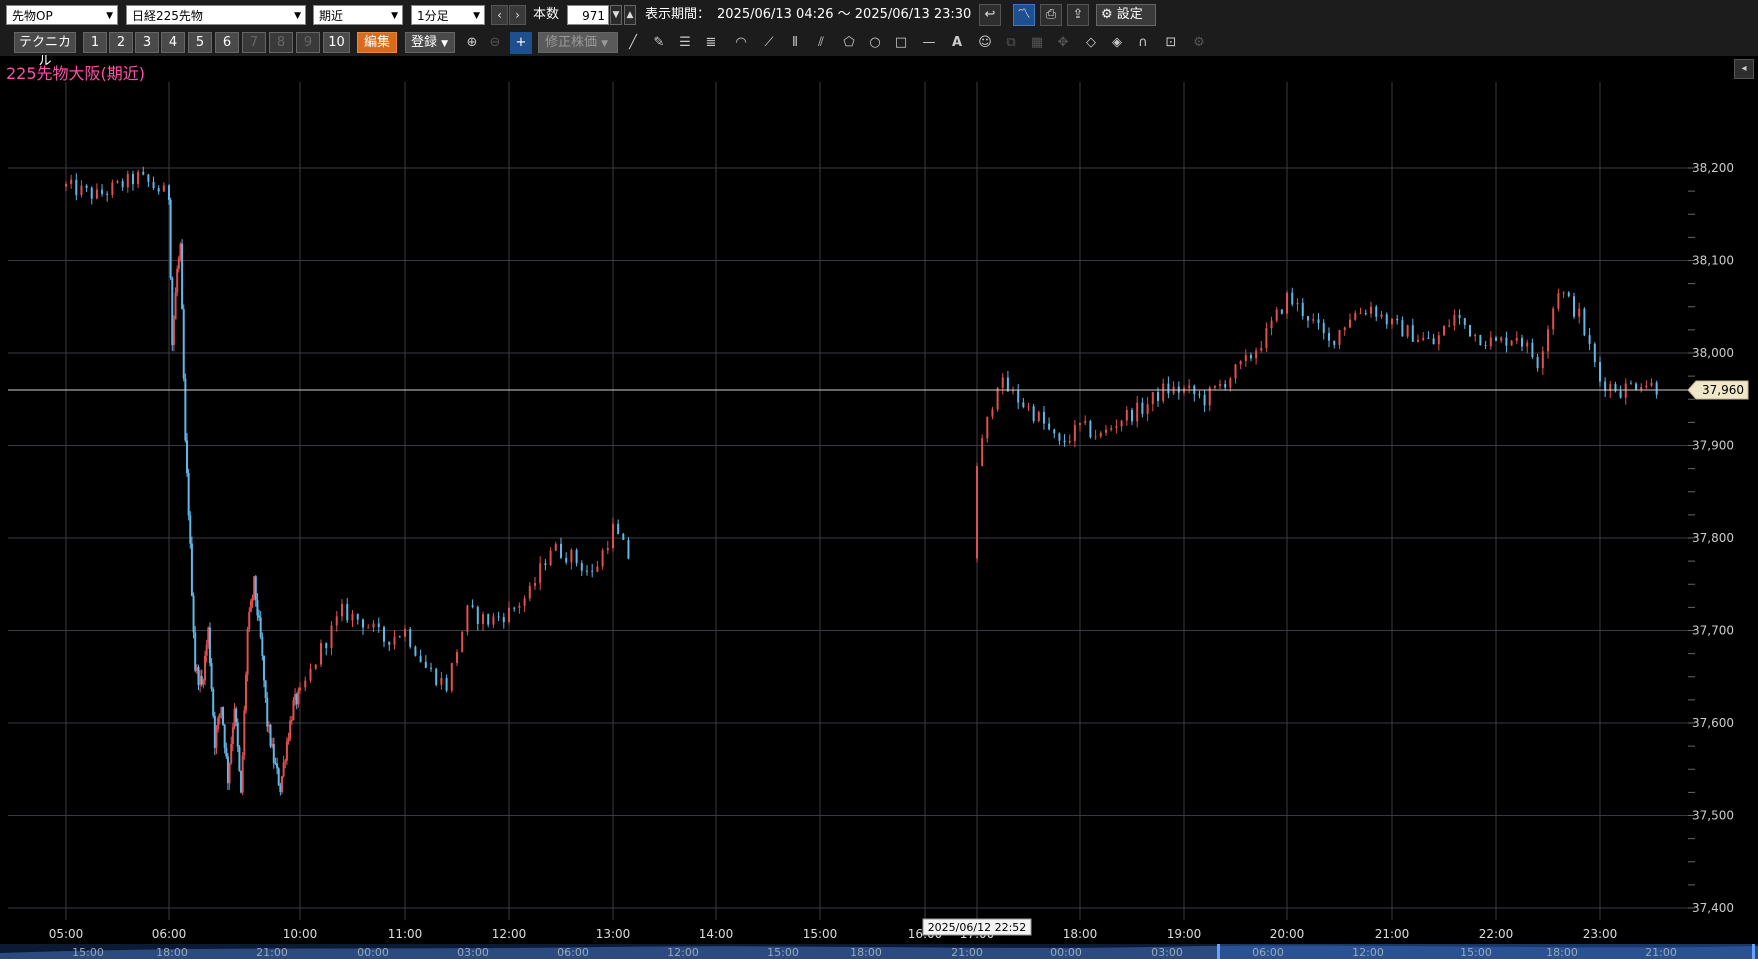 This screenshot has width=1758, height=959. Describe the element at coordinates (1011, 43) in the screenshot. I see `copy-icon: ⧉` at that location.